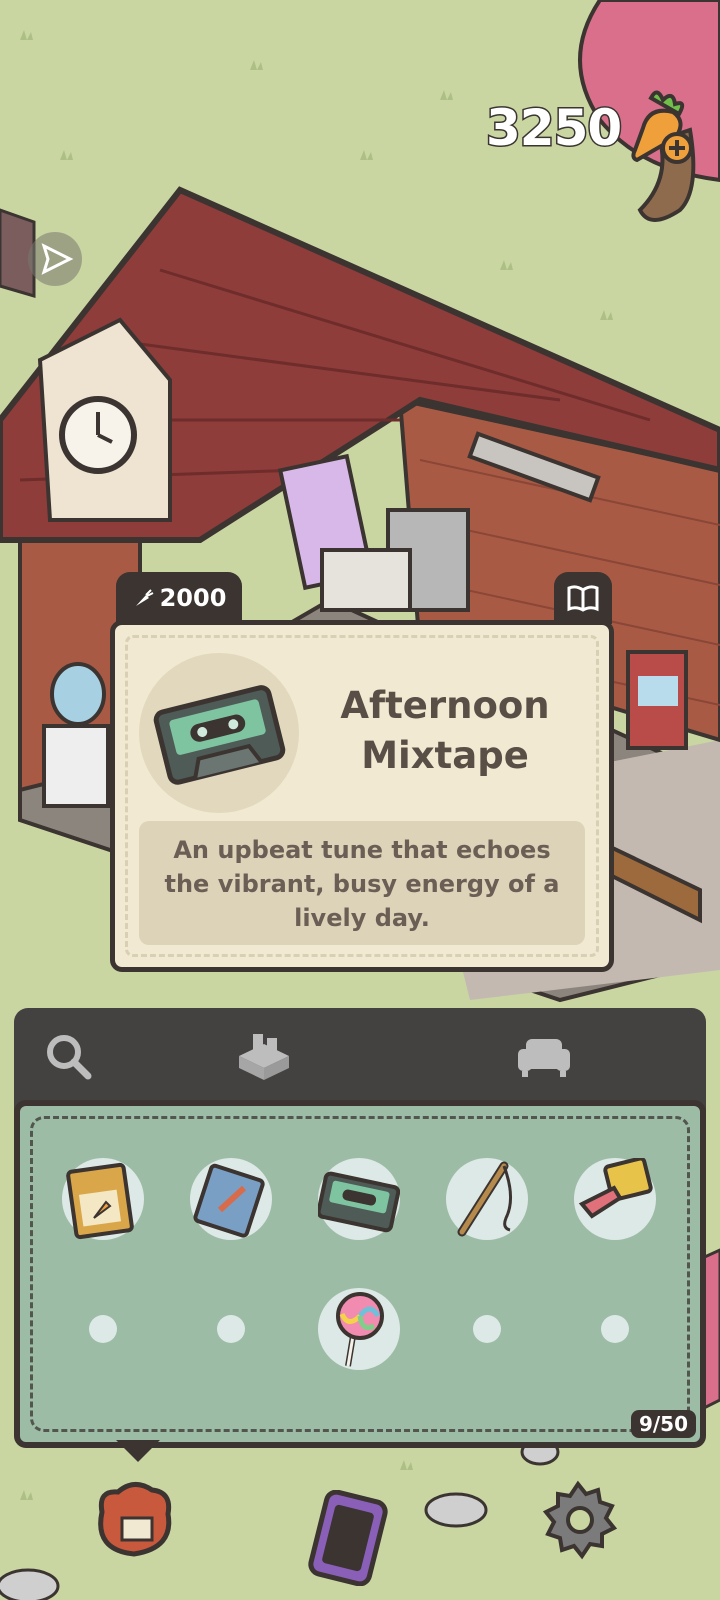 The height and width of the screenshot is (1600, 720). I want to click on catalog-button, so click(583, 598).